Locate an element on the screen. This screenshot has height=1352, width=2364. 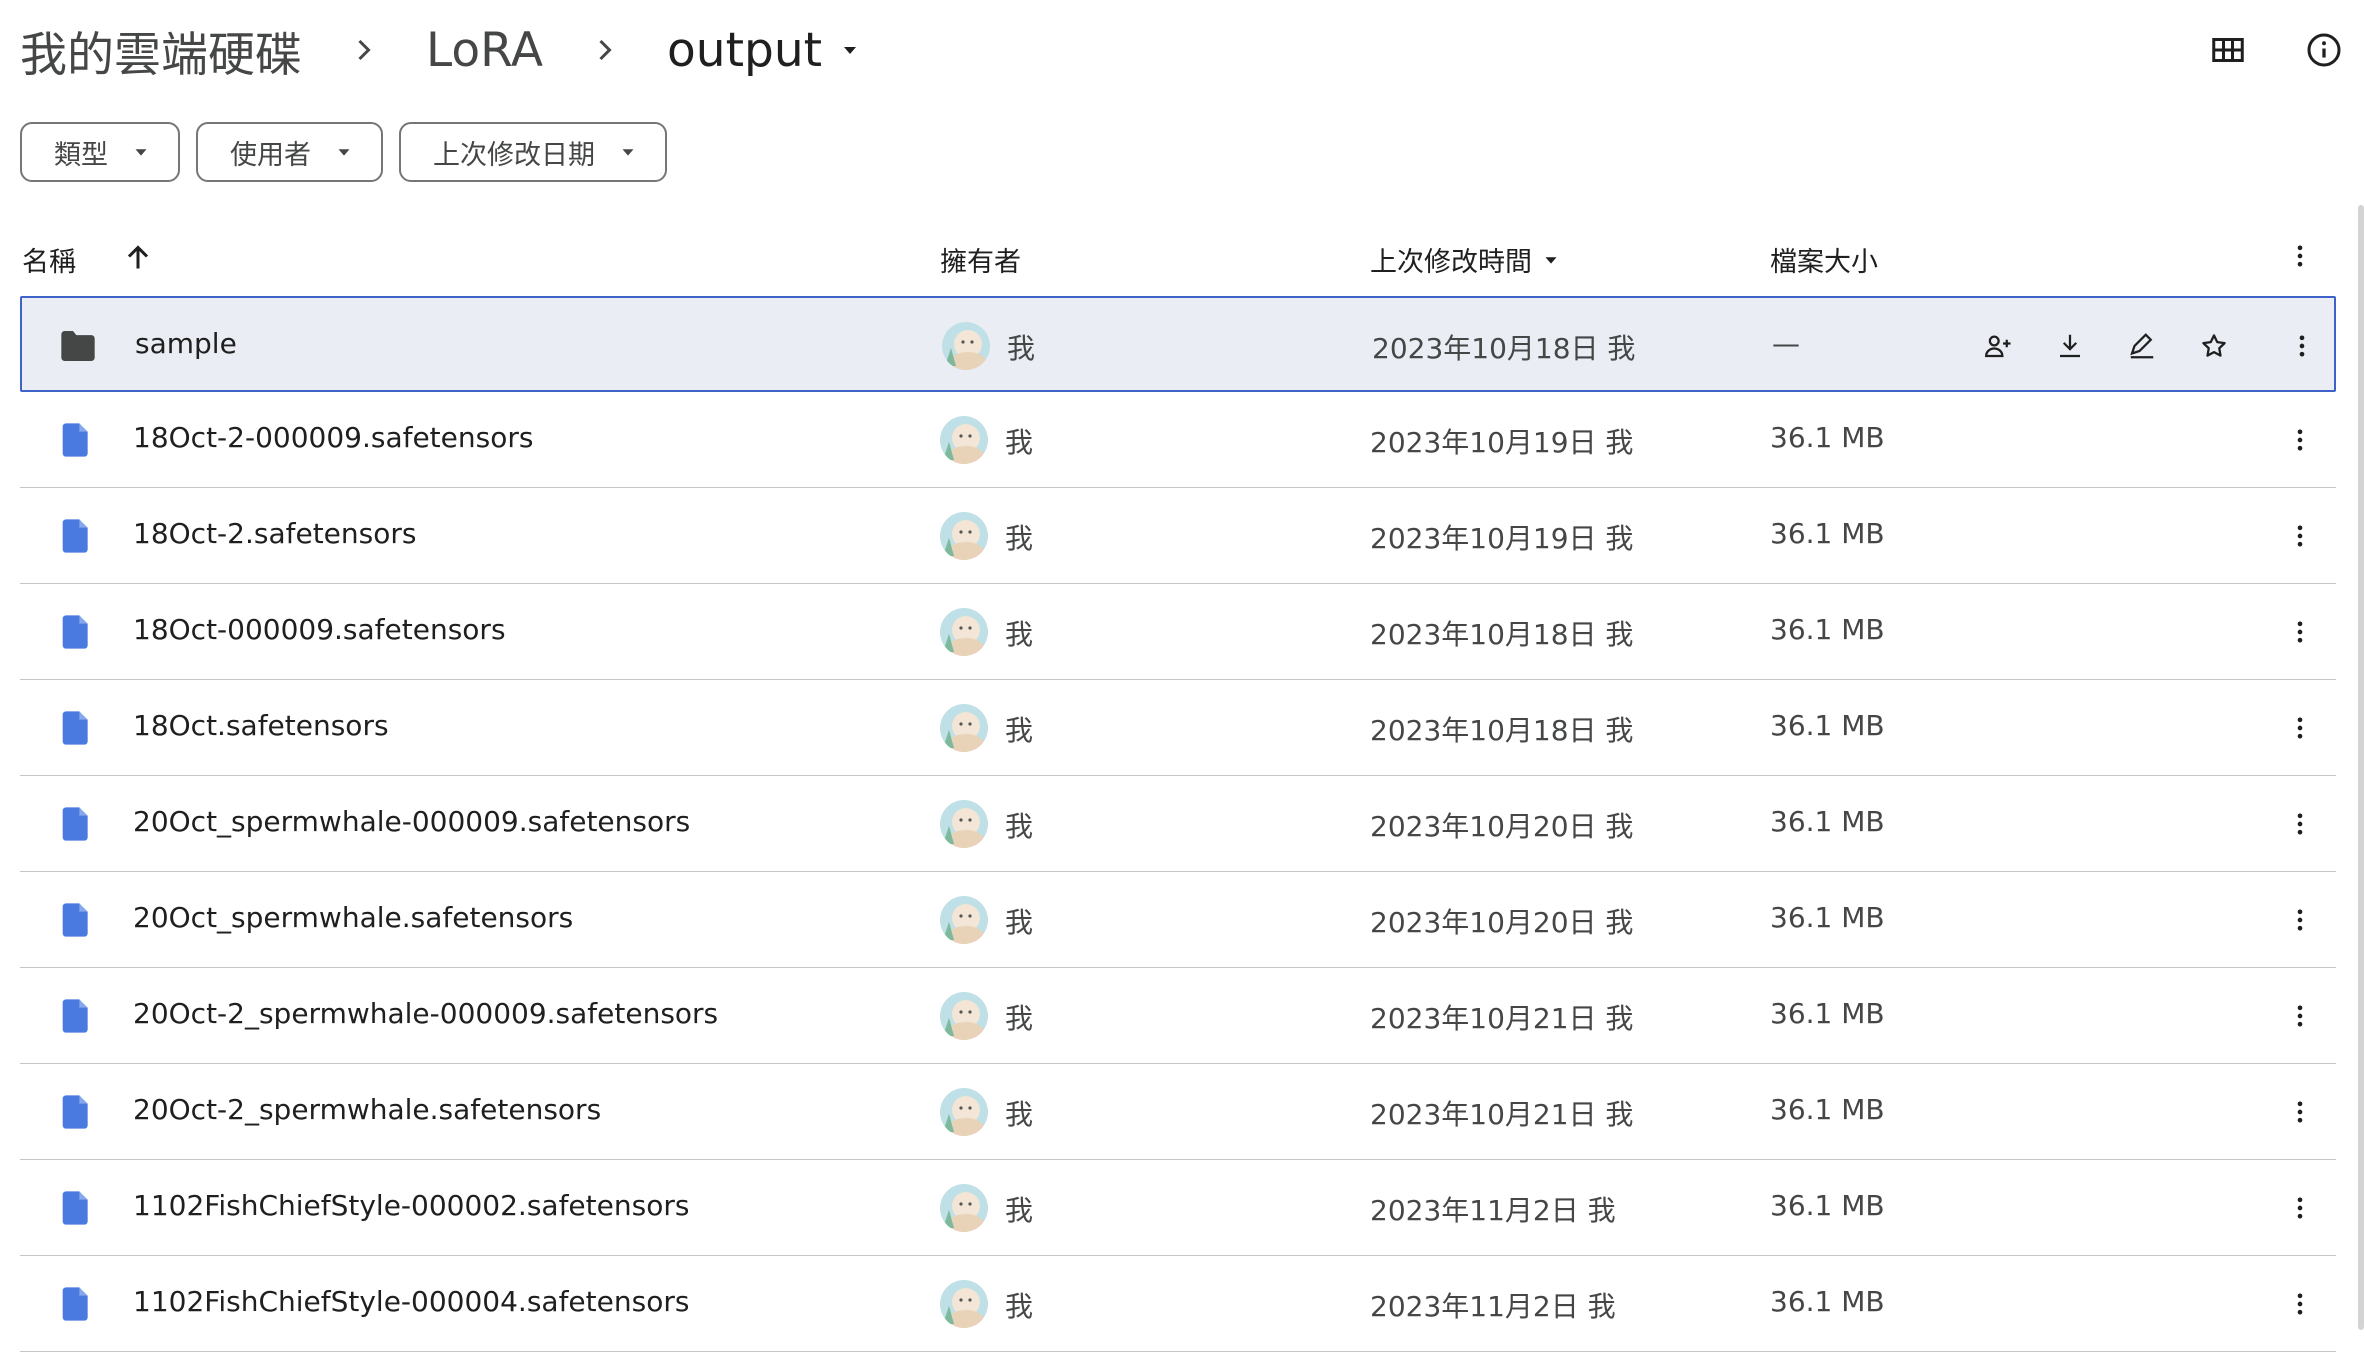
rename-button is located at coordinates (2142, 346).